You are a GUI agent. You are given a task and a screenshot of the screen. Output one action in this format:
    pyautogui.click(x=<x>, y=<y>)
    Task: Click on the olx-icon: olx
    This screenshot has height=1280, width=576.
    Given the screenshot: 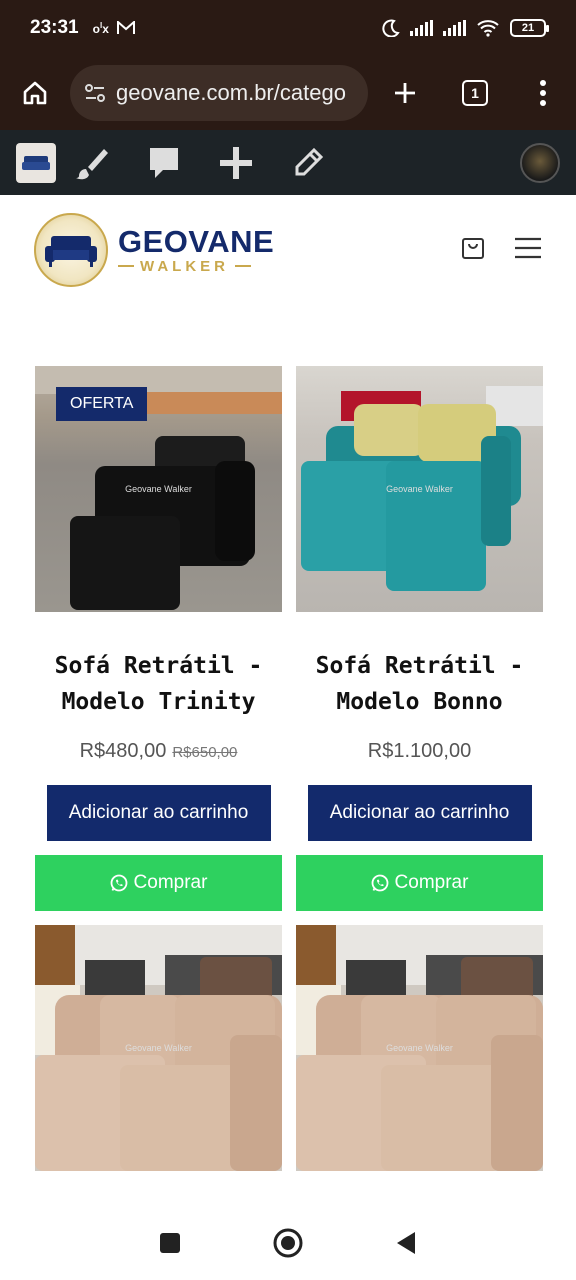 What is the action you would take?
    pyautogui.click(x=100, y=28)
    